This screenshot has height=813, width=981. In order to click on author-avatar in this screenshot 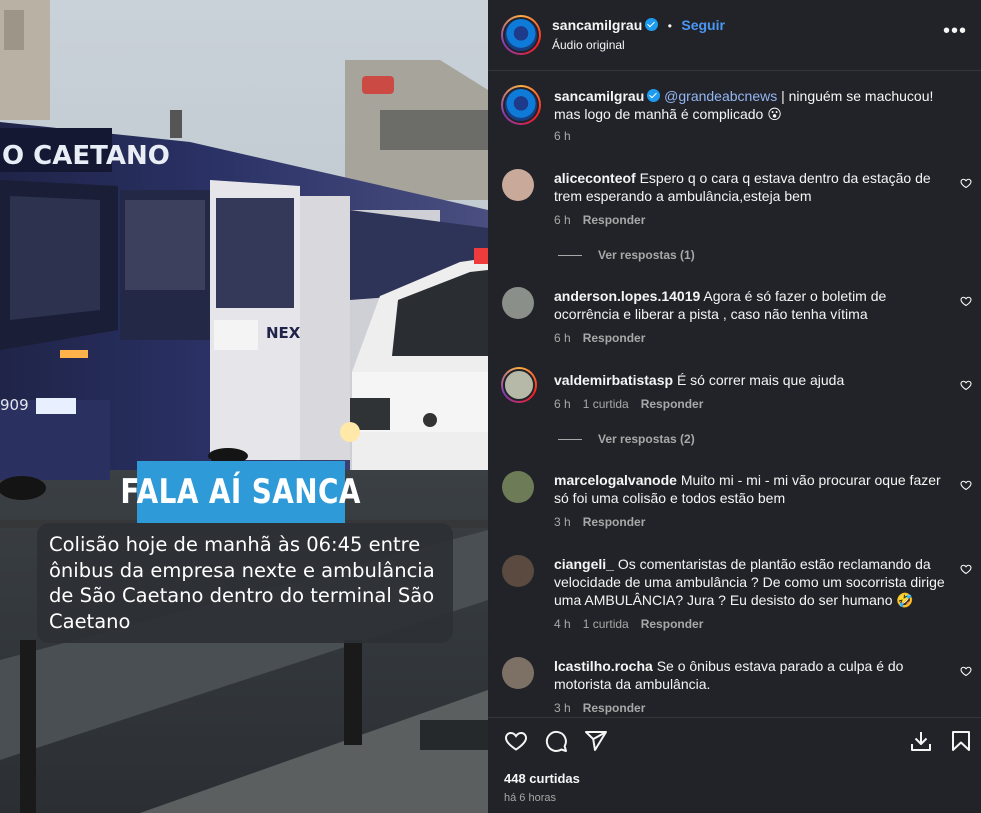, I will do `click(521, 35)`.